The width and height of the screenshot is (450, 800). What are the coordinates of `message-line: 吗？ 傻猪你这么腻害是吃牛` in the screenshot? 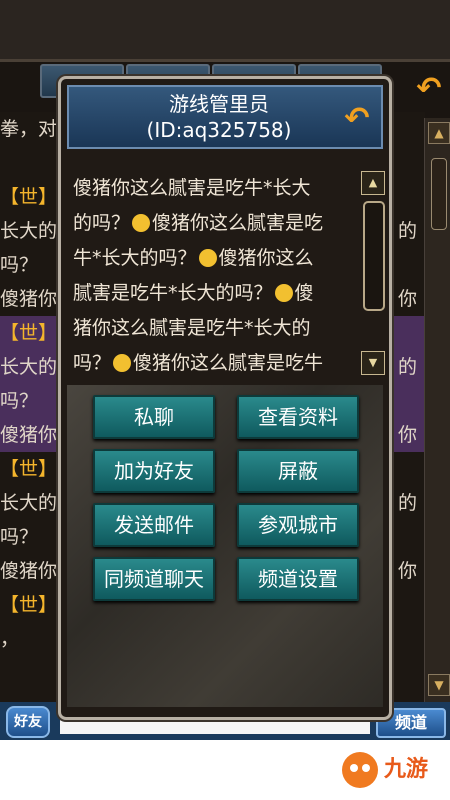 It's located at (198, 363).